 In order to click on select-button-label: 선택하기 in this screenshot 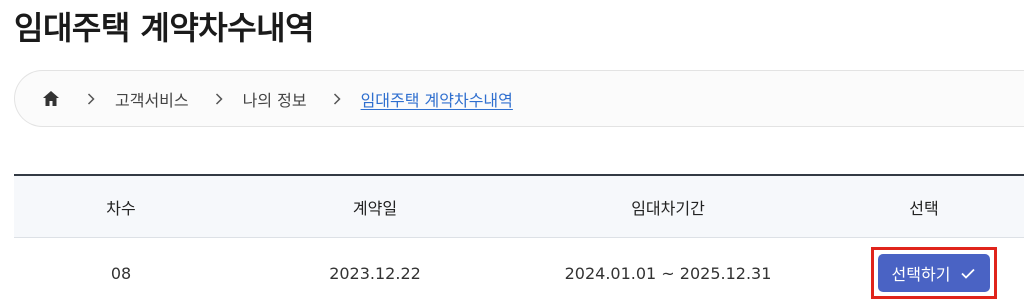, I will do `click(921, 274)`.